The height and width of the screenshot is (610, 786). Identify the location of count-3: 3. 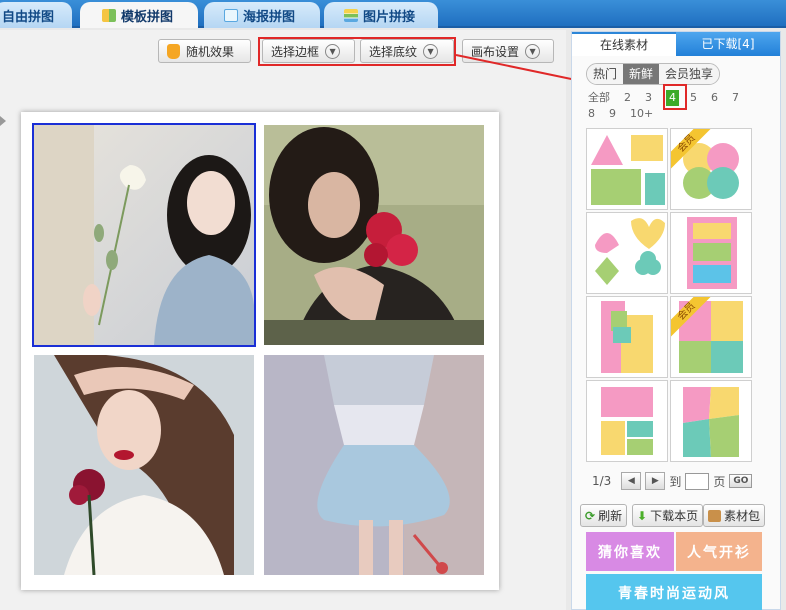
(648, 98).